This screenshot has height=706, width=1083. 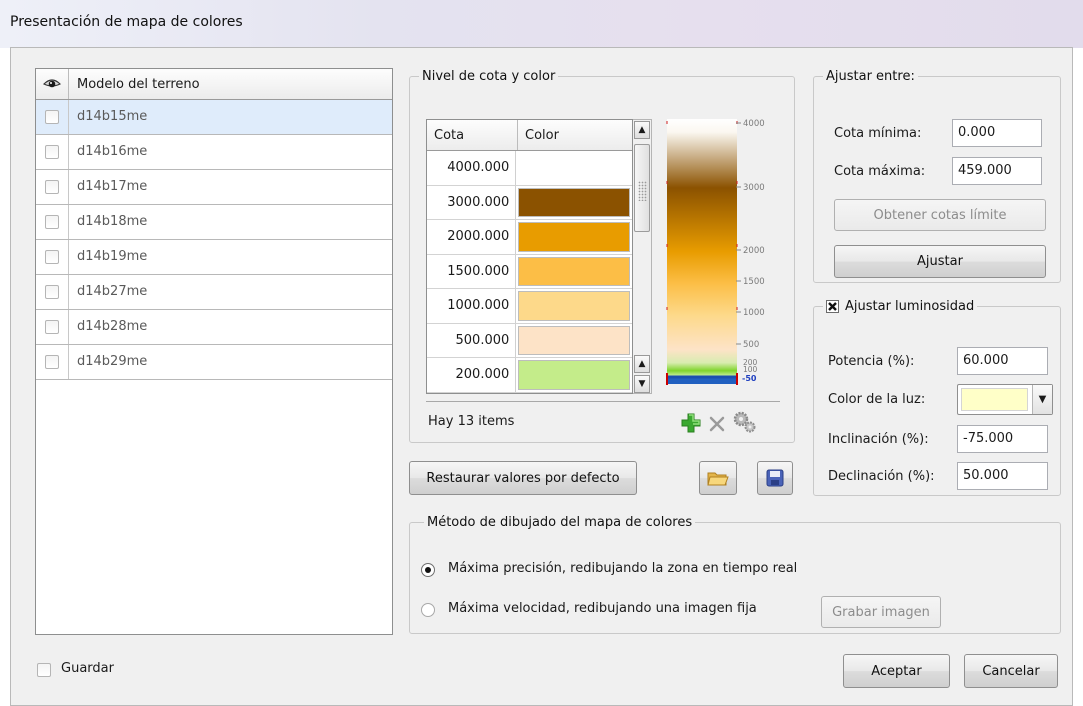 I want to click on items-count: Hay 13 items, so click(x=471, y=421).